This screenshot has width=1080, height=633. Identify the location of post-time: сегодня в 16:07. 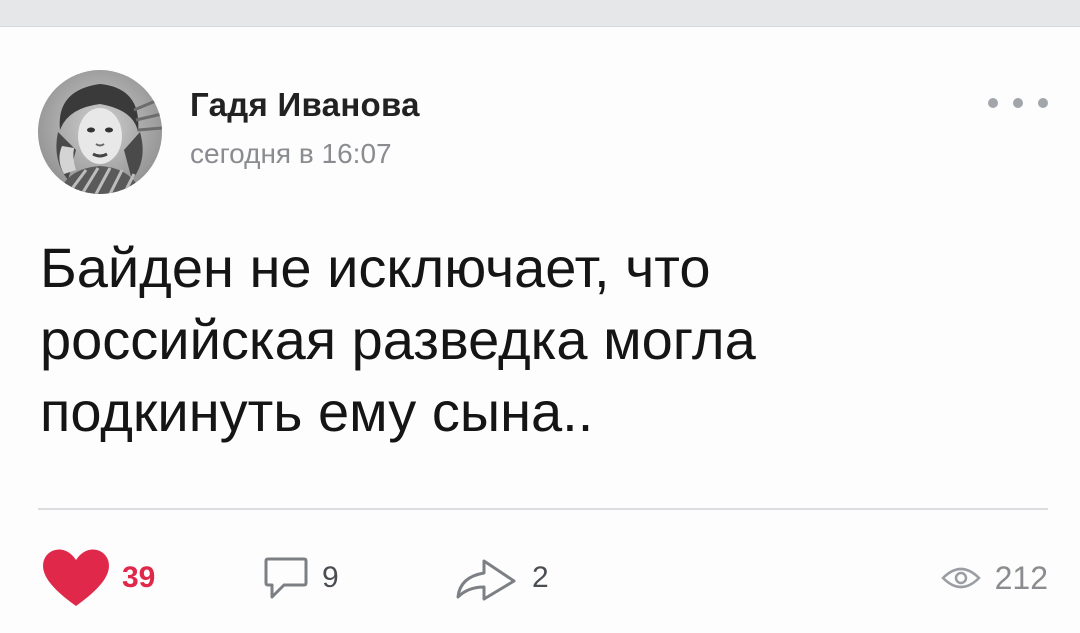
(291, 154).